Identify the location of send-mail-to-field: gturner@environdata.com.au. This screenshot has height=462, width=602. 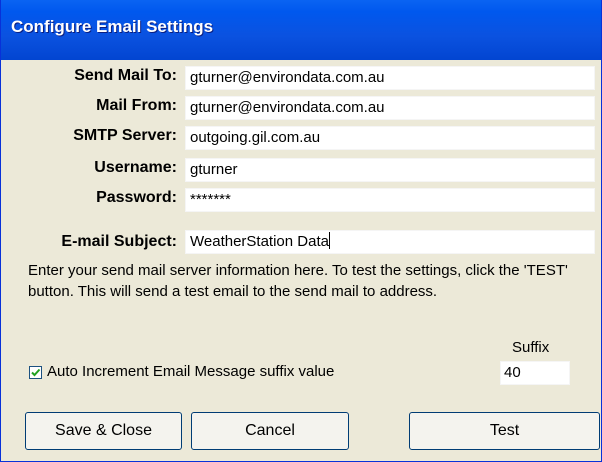
(390, 78).